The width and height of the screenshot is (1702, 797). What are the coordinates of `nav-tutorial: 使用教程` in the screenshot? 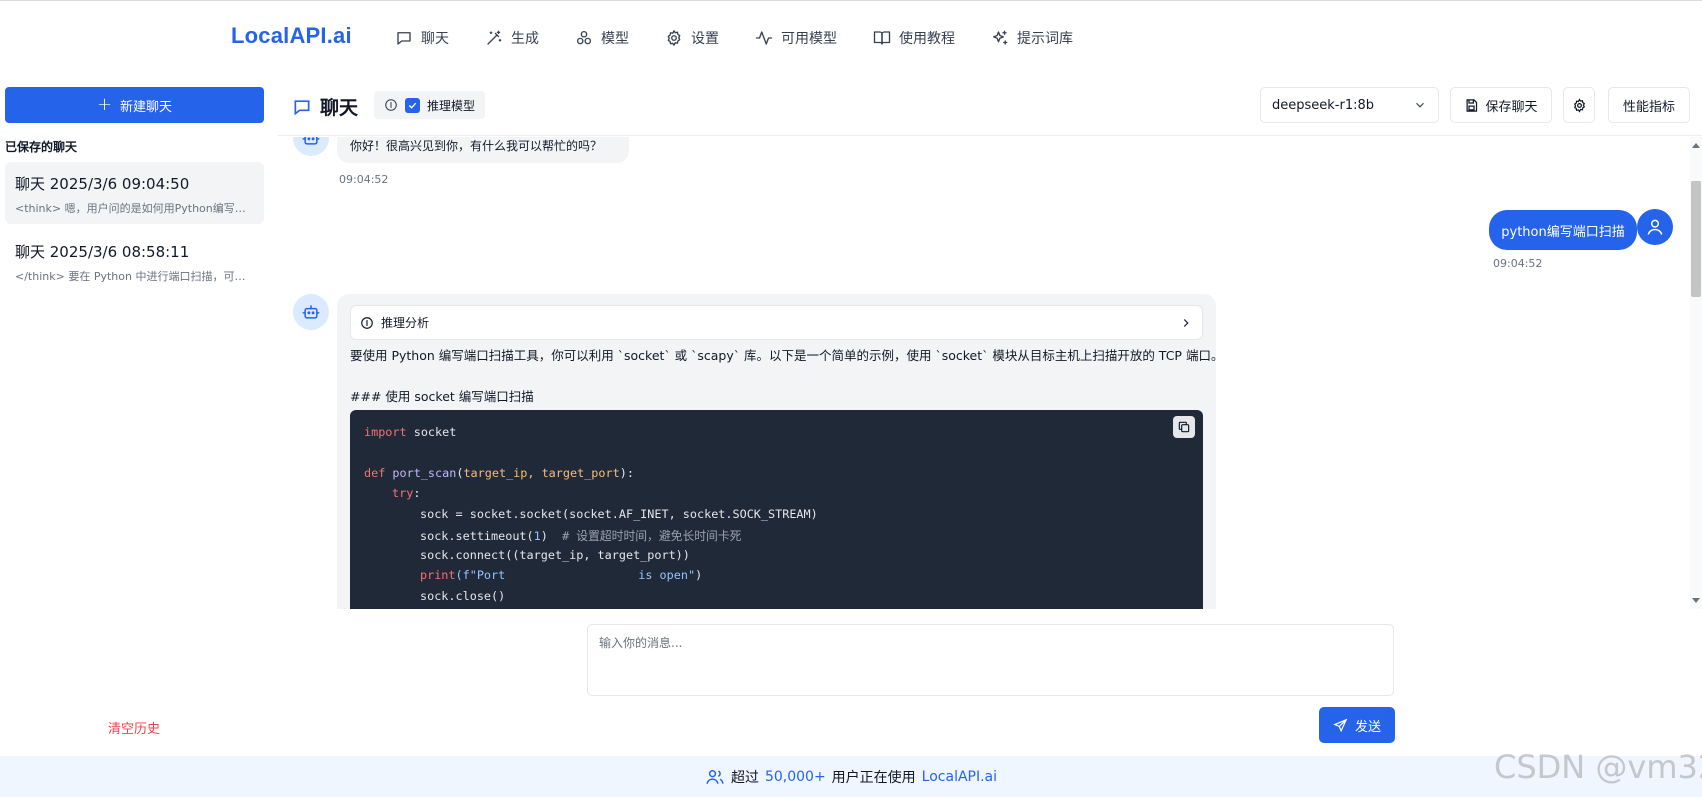 It's located at (914, 38).